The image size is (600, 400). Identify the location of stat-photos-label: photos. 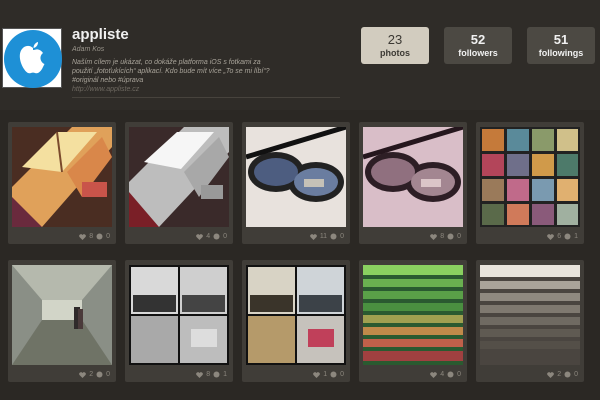
(395, 53).